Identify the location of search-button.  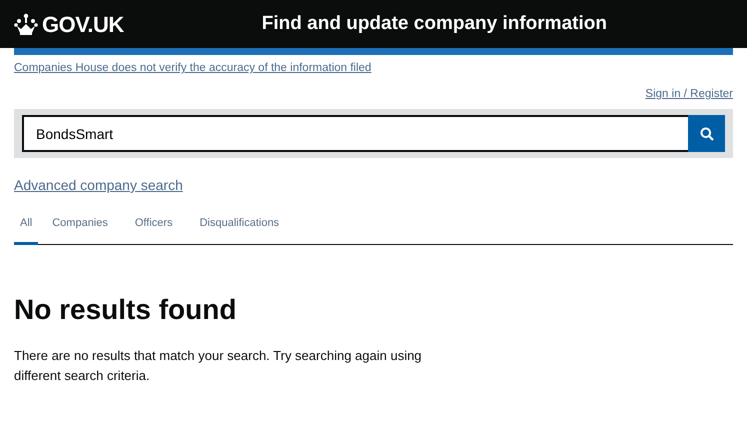
(706, 133).